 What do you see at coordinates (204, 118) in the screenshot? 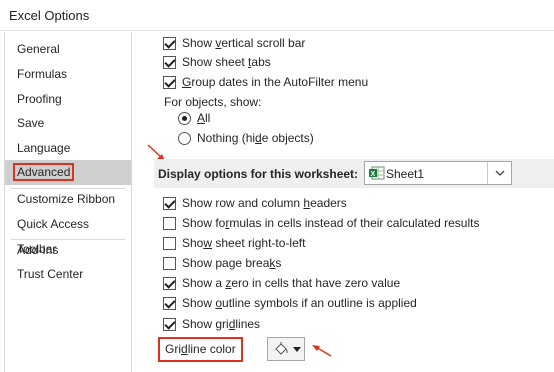
I see `option-label: All` at bounding box center [204, 118].